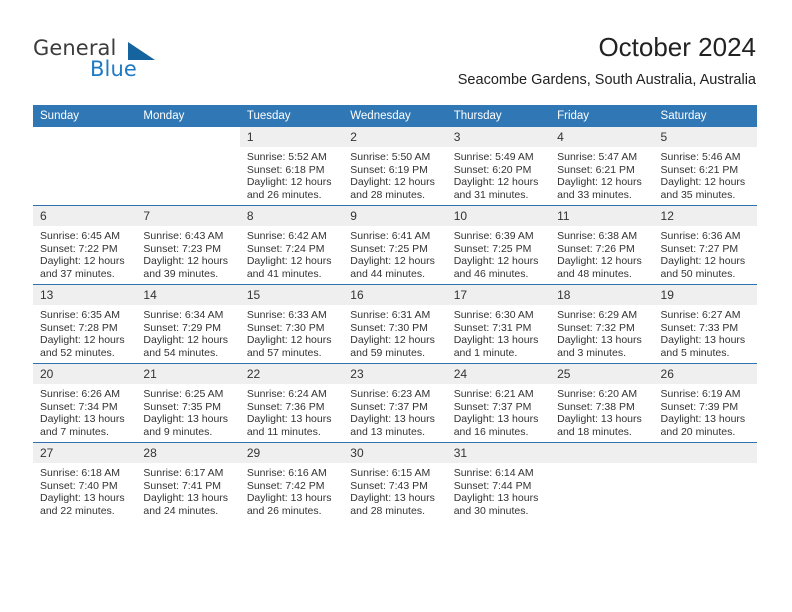 This screenshot has height=612, width=792. I want to click on sunset-text: Sunset: 6:21 PM, so click(596, 169).